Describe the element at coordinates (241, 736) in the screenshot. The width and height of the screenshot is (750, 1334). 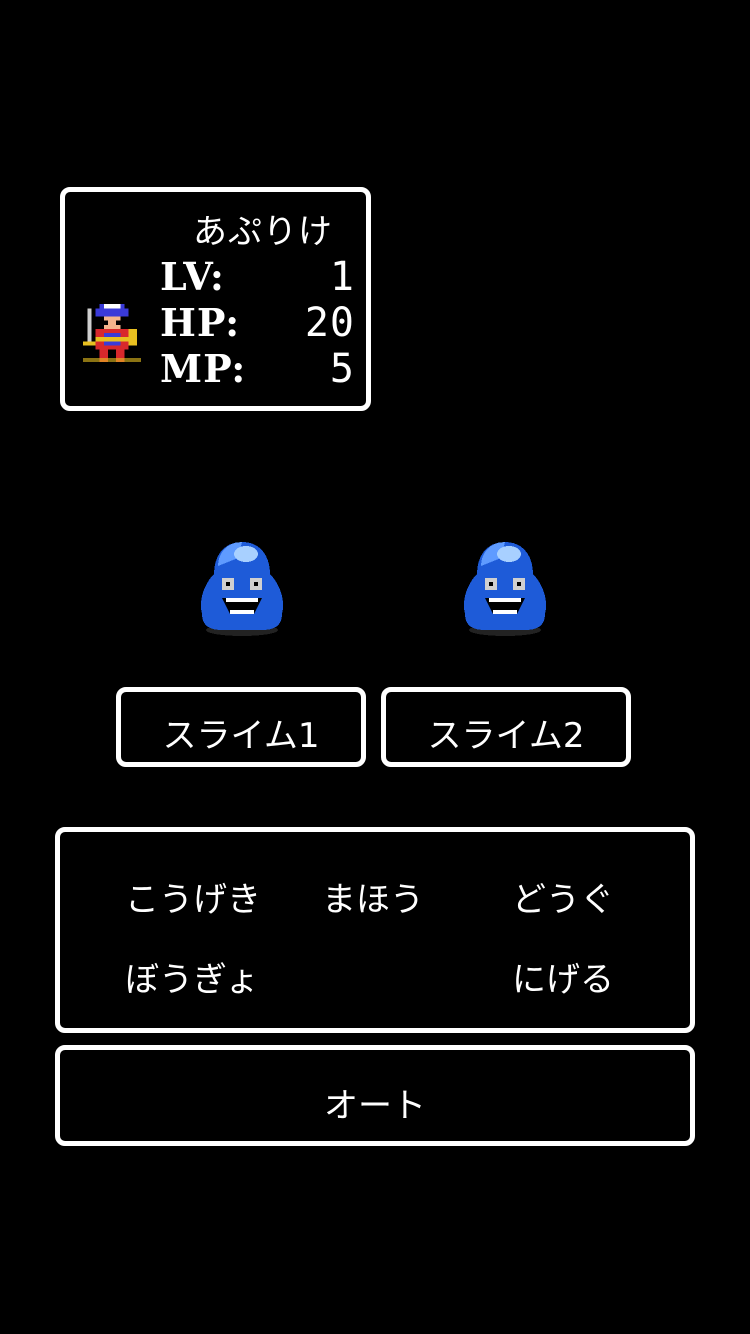
I see `target-slime-1-label: スライム1` at that location.